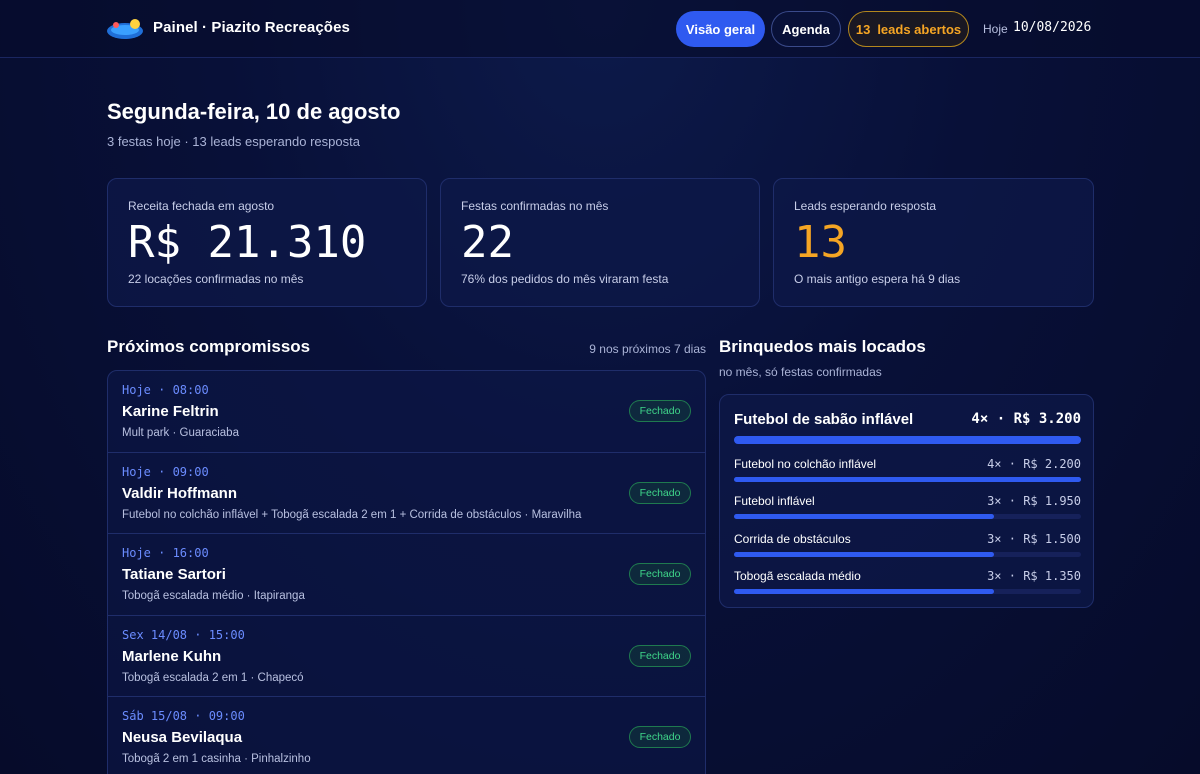 This screenshot has width=1200, height=774. What do you see at coordinates (822, 346) in the screenshot?
I see `toys-title: Brinquedos mais locados` at bounding box center [822, 346].